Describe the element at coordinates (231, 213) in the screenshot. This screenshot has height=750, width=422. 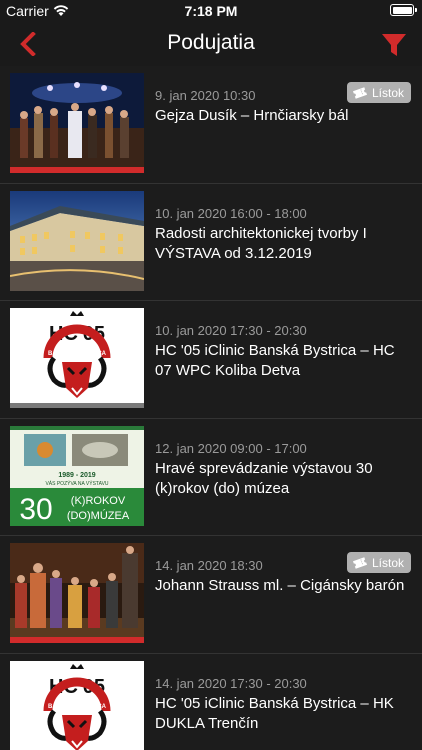
I see `event-date: 10. jan 2020 16:00 - 18:00` at that location.